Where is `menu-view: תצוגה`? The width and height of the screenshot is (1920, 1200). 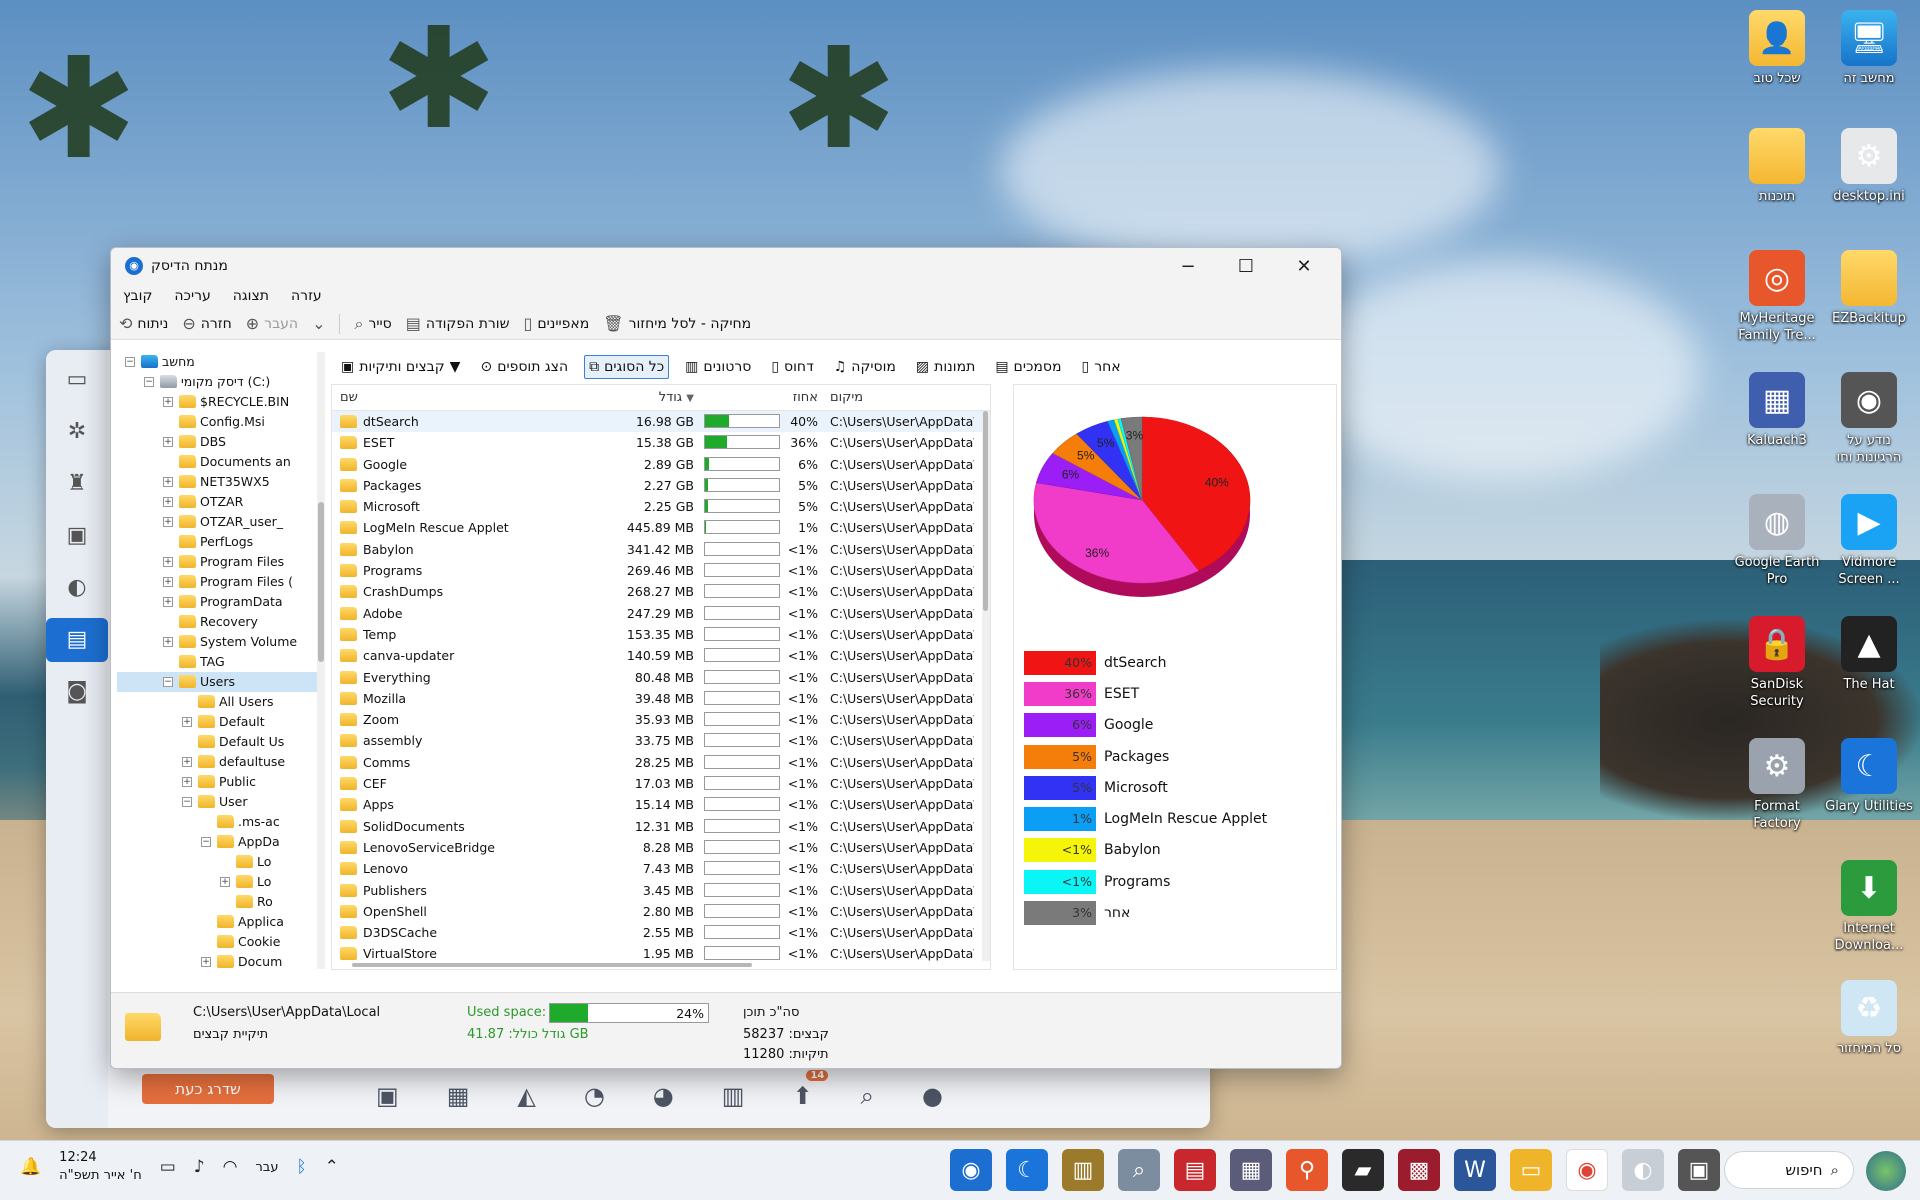 menu-view: תצוגה is located at coordinates (251, 296).